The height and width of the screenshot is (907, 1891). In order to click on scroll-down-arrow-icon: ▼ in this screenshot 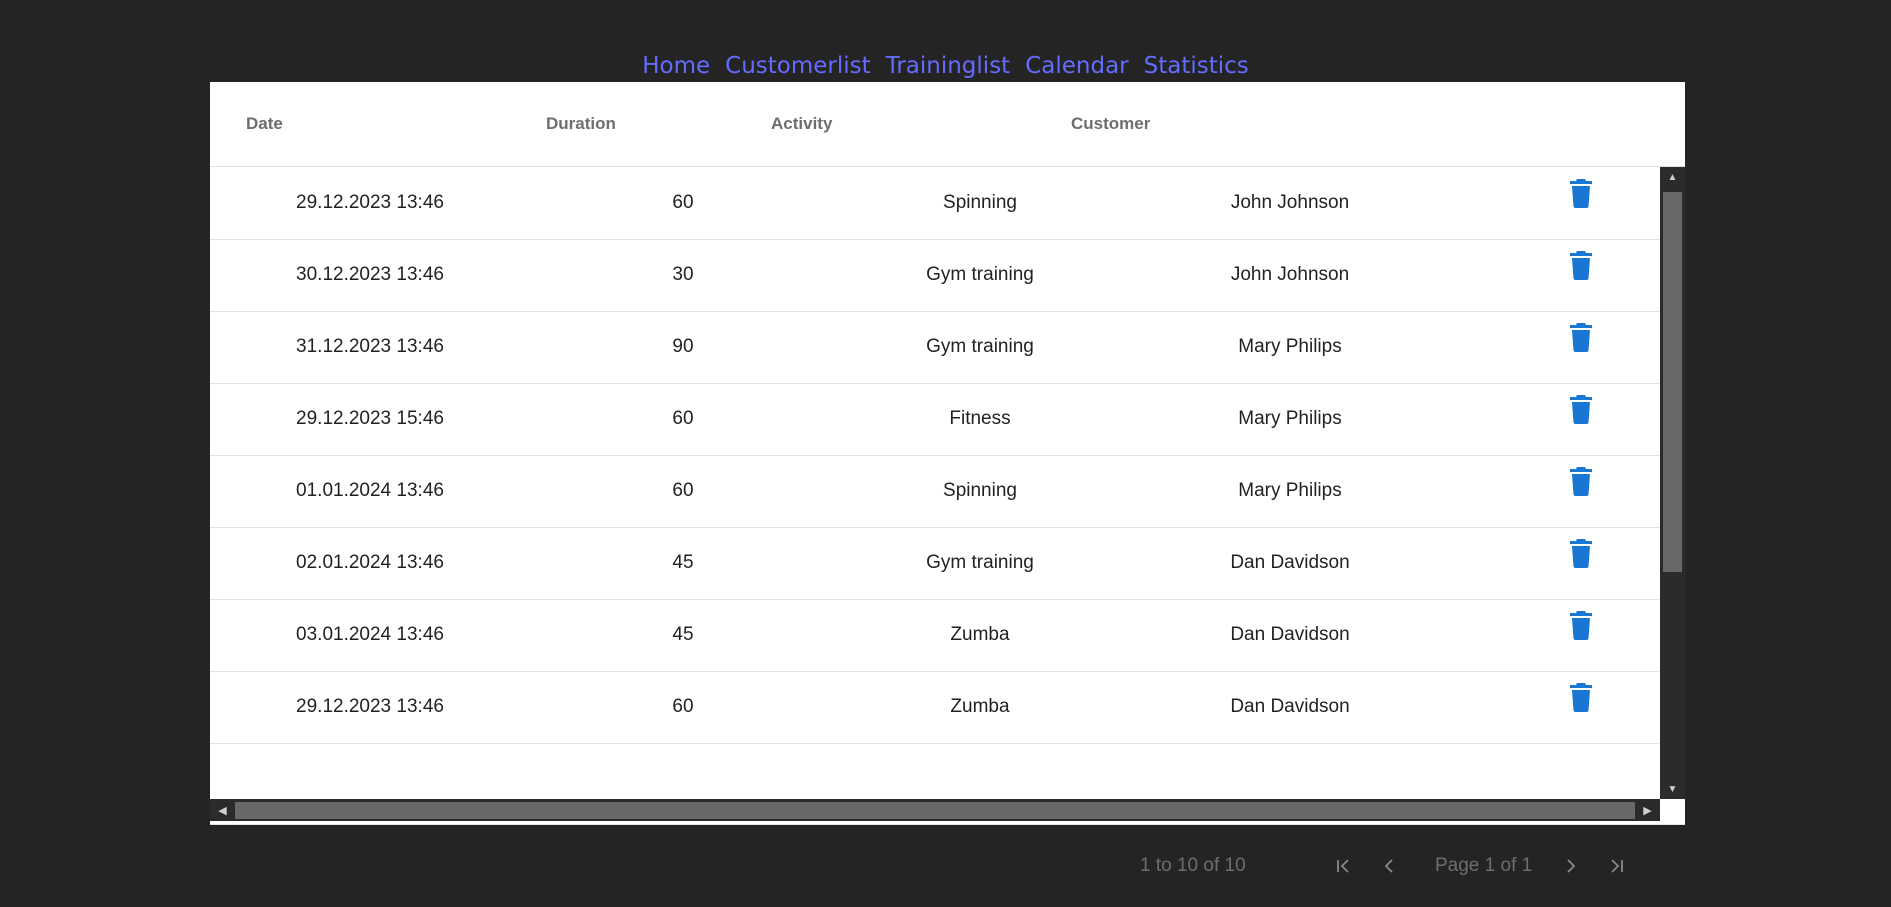, I will do `click(1672, 789)`.